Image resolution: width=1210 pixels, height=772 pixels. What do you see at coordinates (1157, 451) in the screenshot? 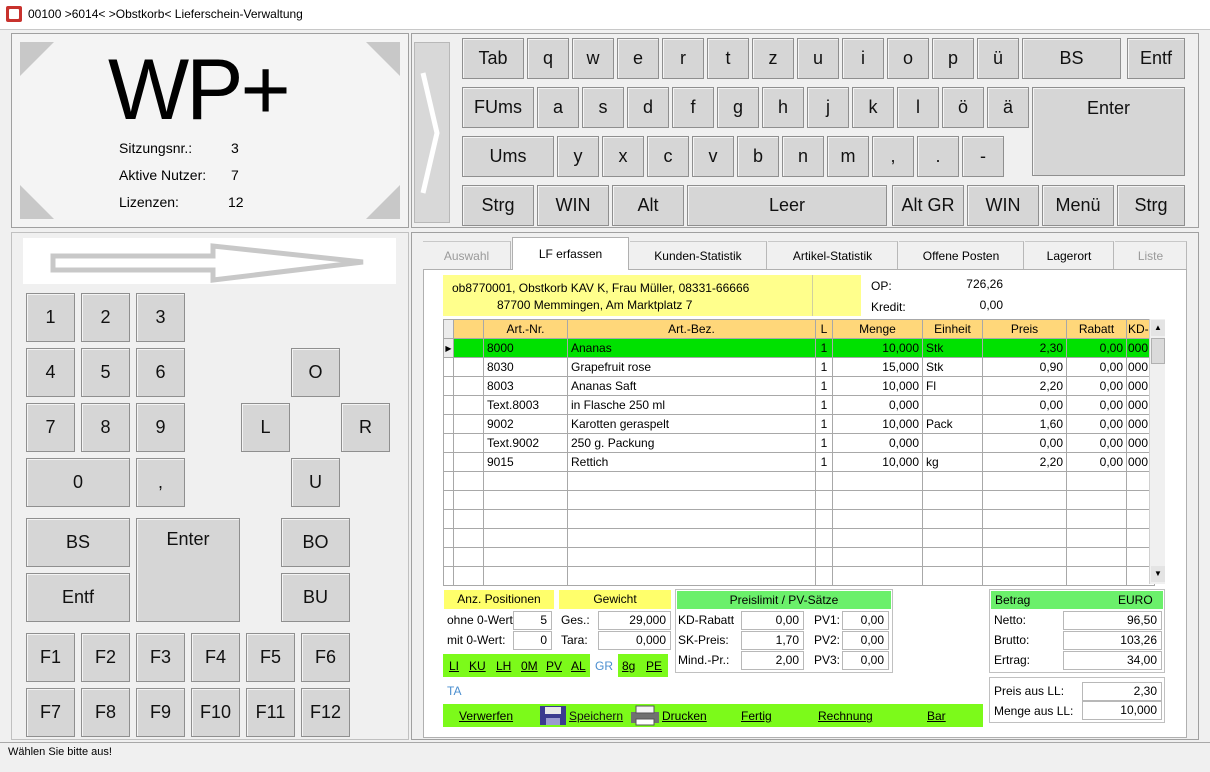
I see `grid-scrollbar: ▲ ▼` at bounding box center [1157, 451].